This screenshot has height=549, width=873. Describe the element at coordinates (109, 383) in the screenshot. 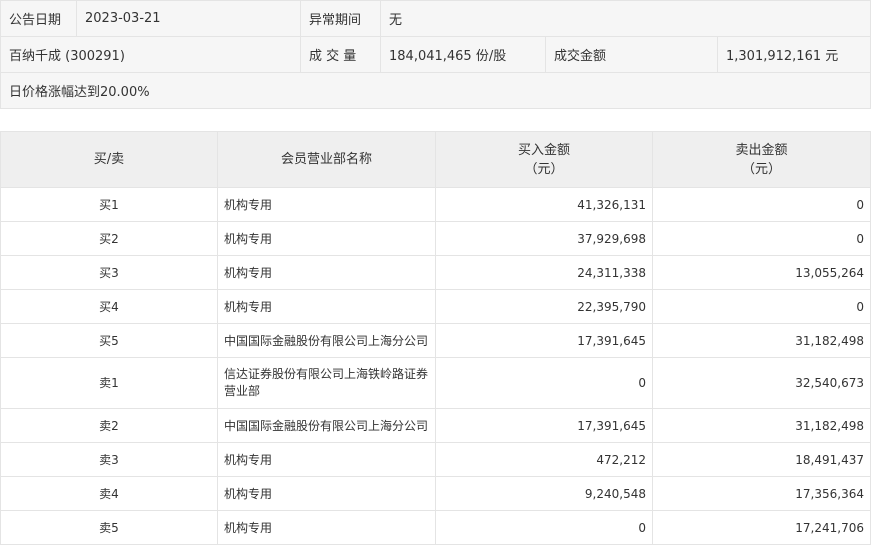

I see `row-side: 卖1` at that location.